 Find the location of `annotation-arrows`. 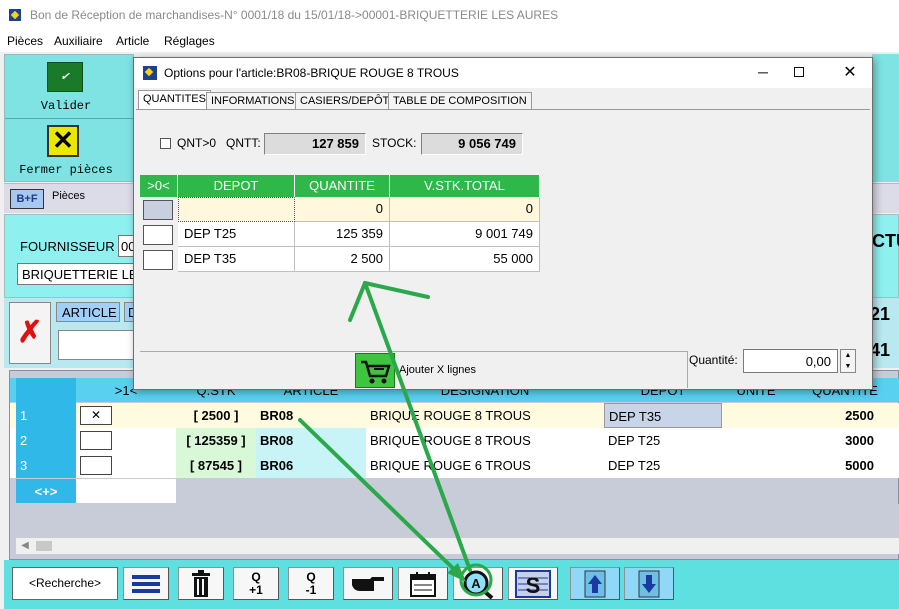

annotation-arrows is located at coordinates (395, 439).